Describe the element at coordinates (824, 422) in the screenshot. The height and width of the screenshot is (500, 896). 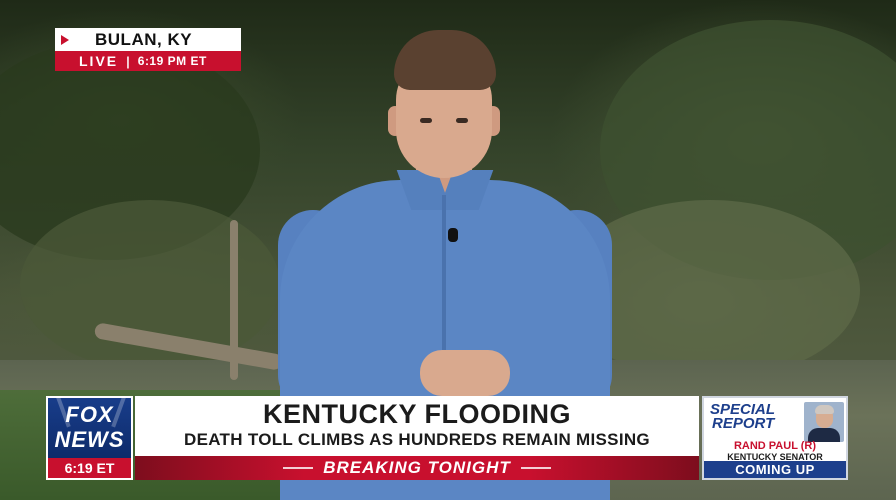
I see `guest-portrait` at that location.